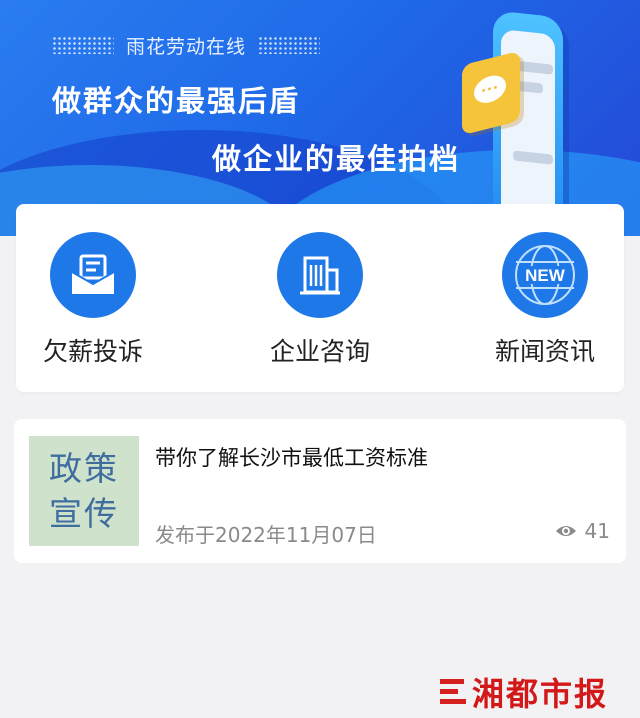  What do you see at coordinates (291, 457) in the screenshot?
I see `news-title: 带你了解长沙市最低工资标准` at bounding box center [291, 457].